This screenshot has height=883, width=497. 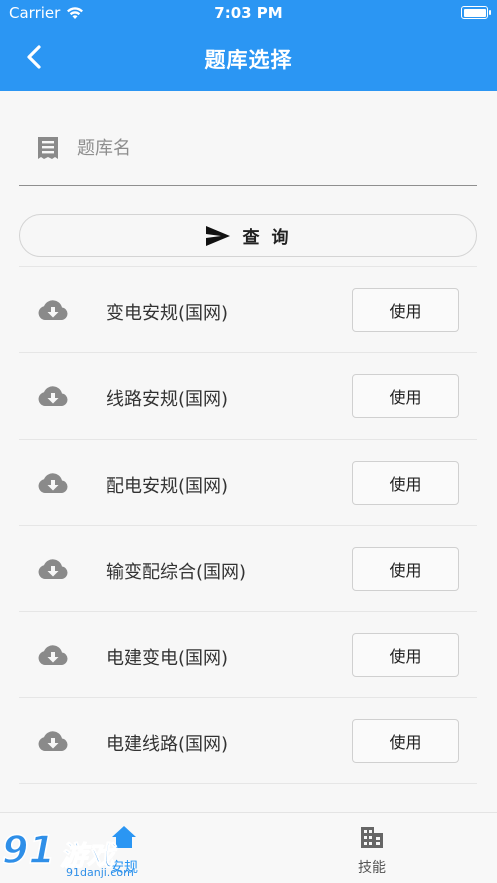 What do you see at coordinates (248, 567) in the screenshot?
I see `list-item: 输变配综合(国网) 使用` at bounding box center [248, 567].